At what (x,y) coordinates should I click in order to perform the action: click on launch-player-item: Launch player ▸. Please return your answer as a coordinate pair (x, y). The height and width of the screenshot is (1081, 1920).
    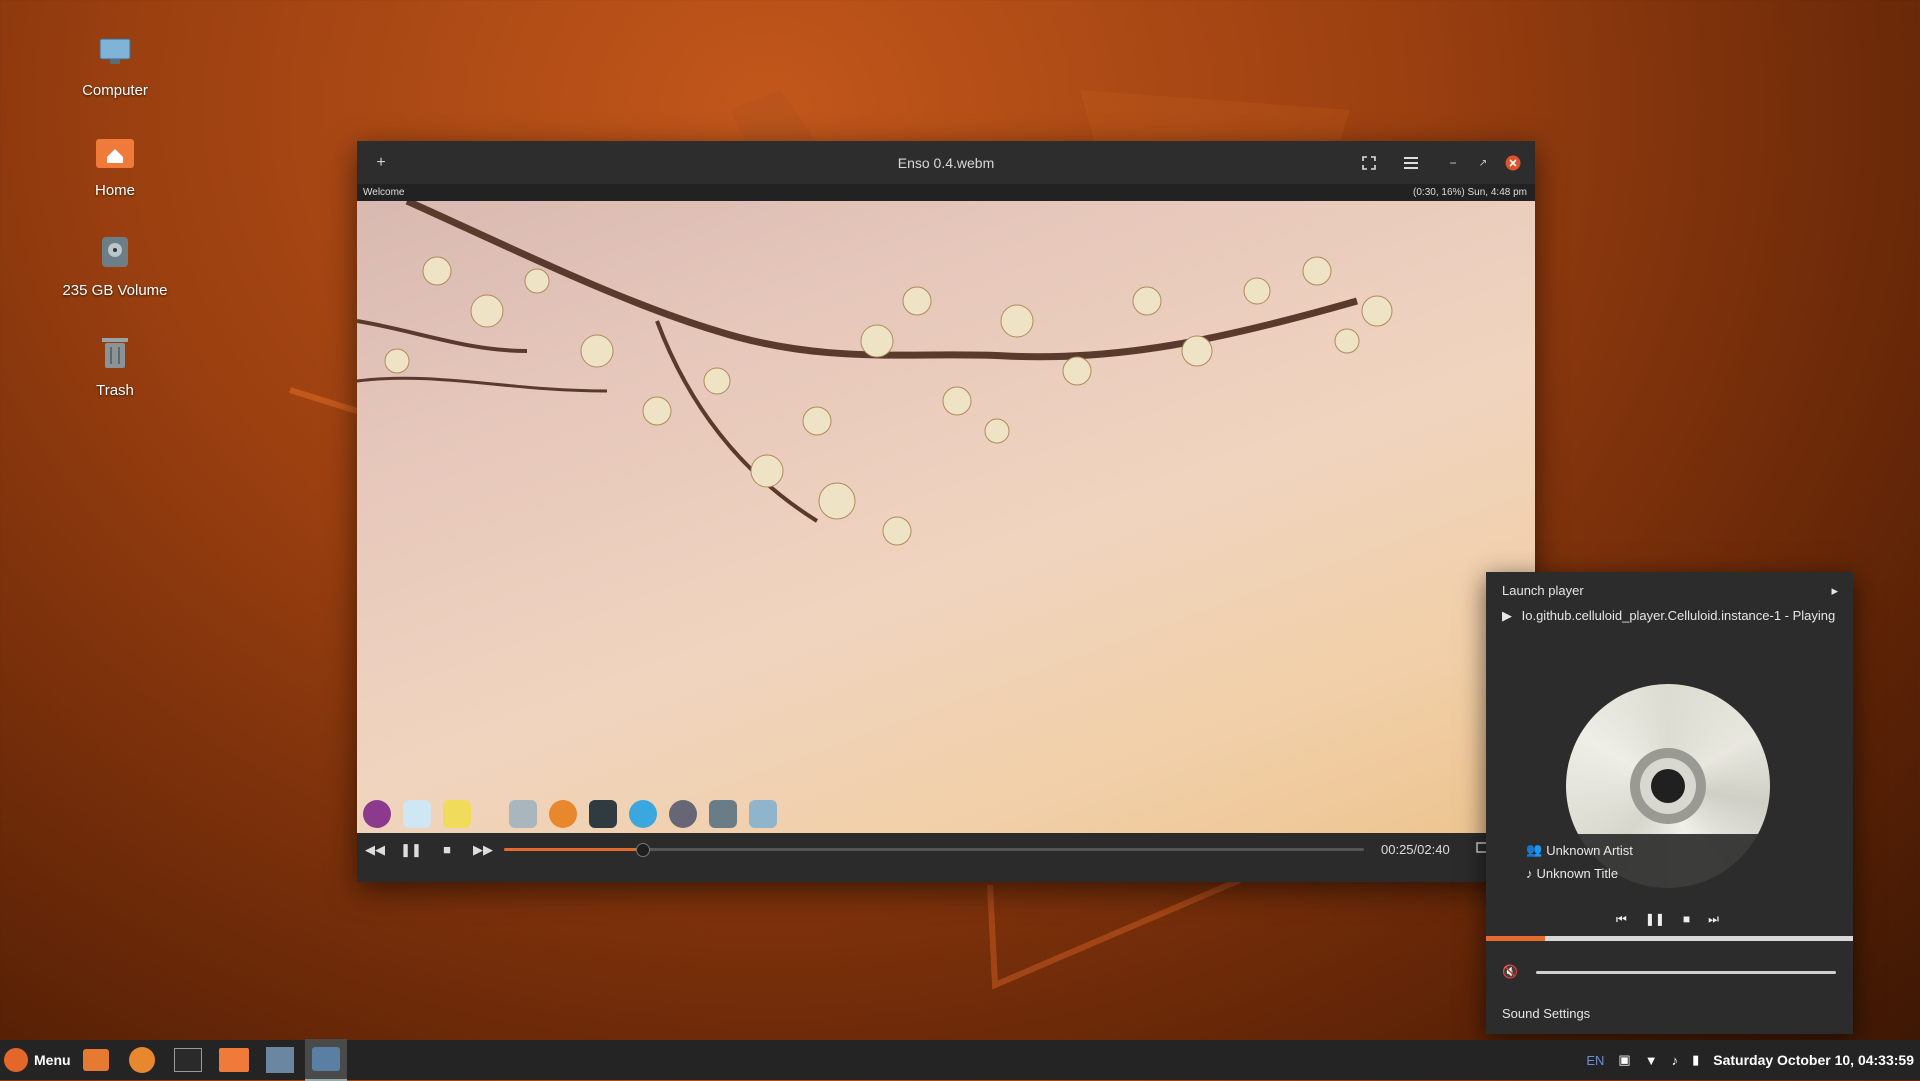
    Looking at the image, I should click on (1670, 590).